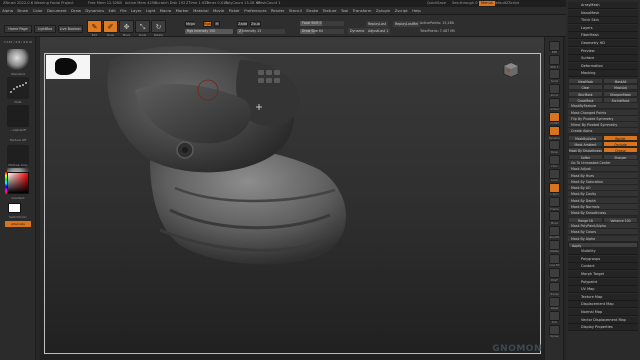  What do you see at coordinates (158, 26) in the screenshot?
I see `rotate-button: ↻` at bounding box center [158, 26].